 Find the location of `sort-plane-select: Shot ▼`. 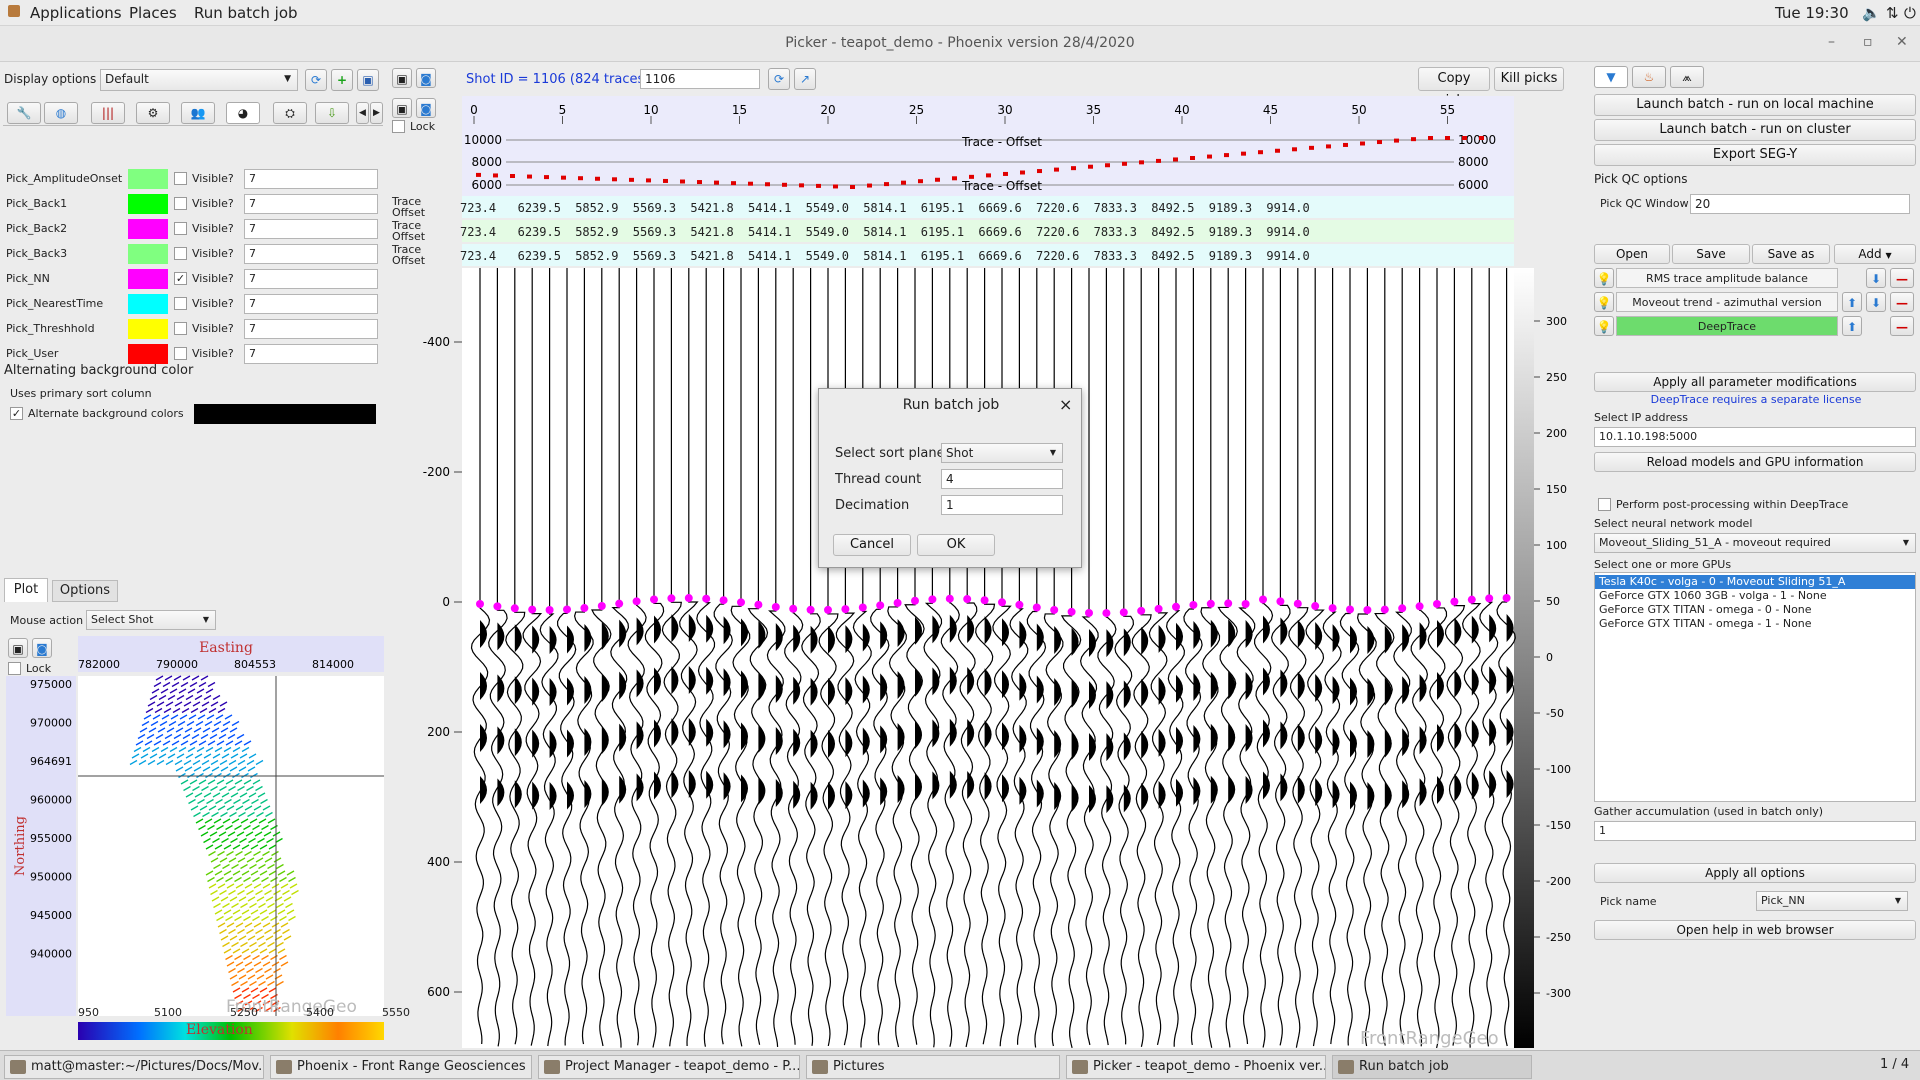

sort-plane-select: Shot ▼ is located at coordinates (1002, 453).